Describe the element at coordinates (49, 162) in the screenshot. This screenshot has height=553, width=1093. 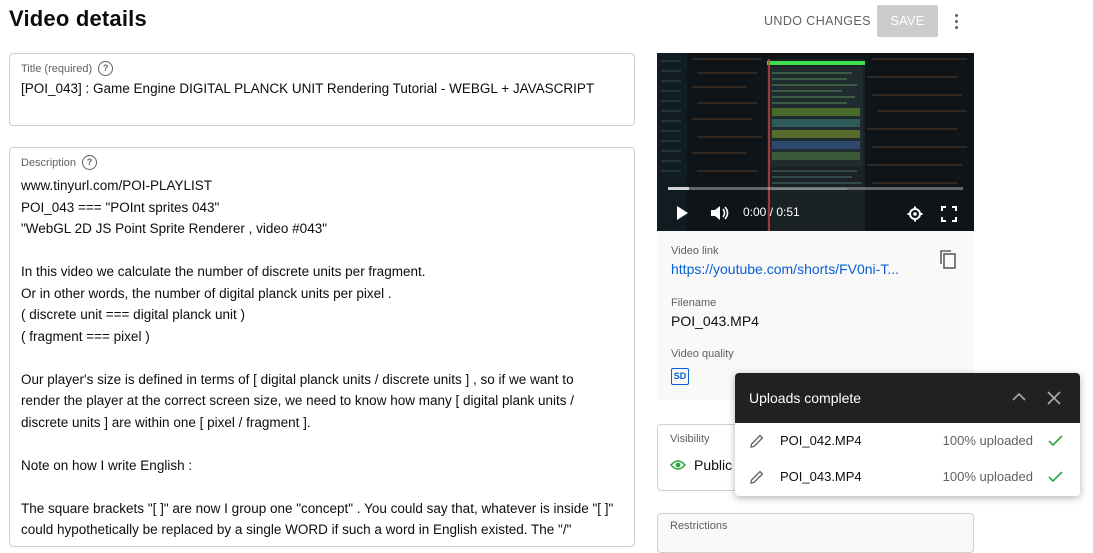
I see `description-label: Description` at that location.